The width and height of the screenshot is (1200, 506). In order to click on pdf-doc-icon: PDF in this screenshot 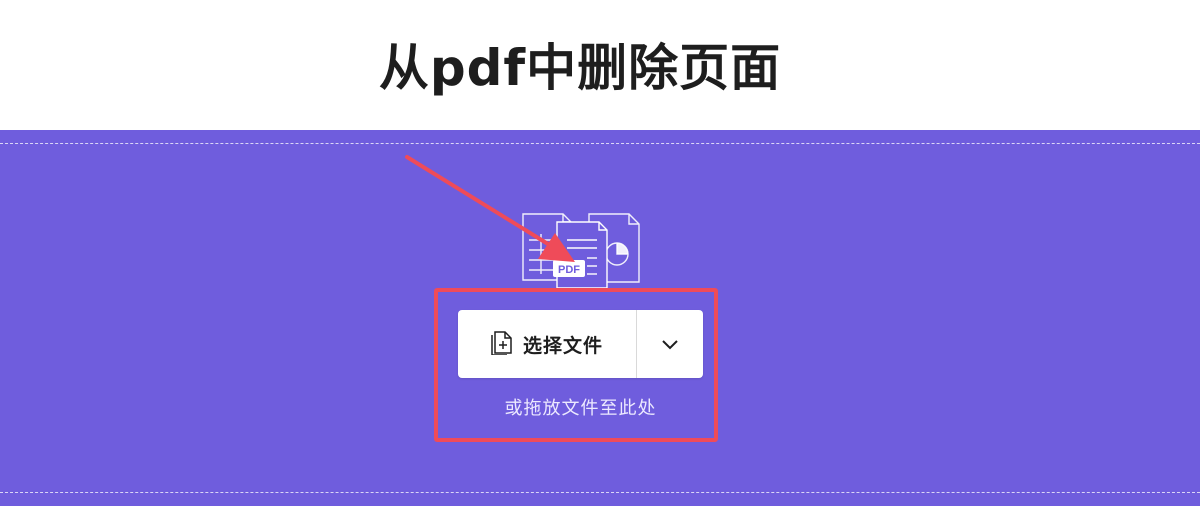, I will do `click(580, 255)`.